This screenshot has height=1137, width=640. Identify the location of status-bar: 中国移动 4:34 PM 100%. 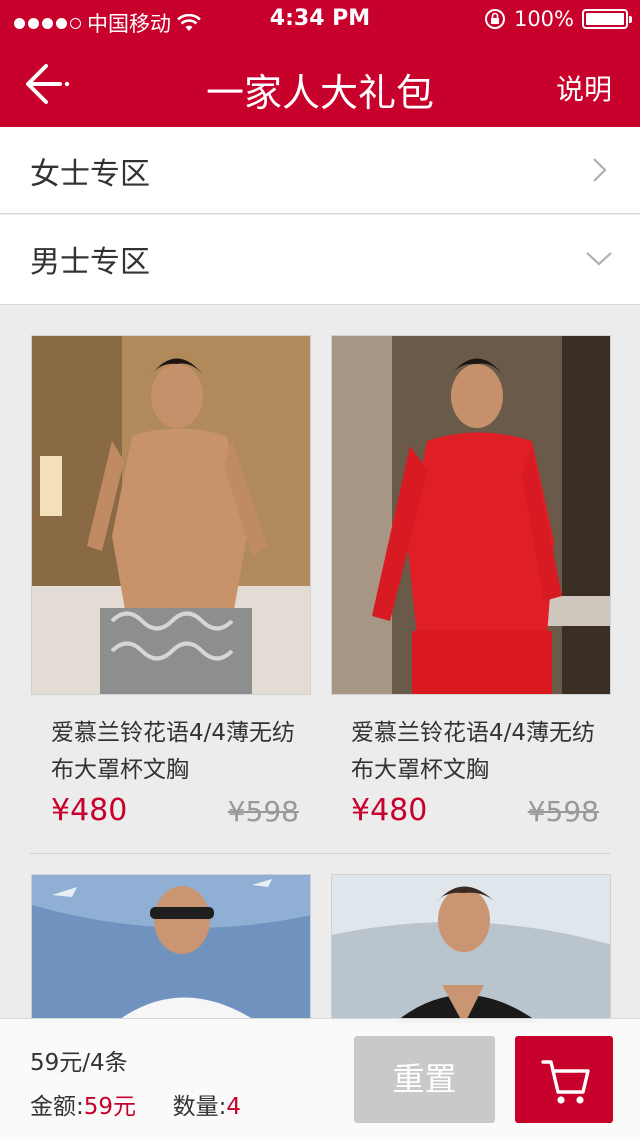
(320, 20).